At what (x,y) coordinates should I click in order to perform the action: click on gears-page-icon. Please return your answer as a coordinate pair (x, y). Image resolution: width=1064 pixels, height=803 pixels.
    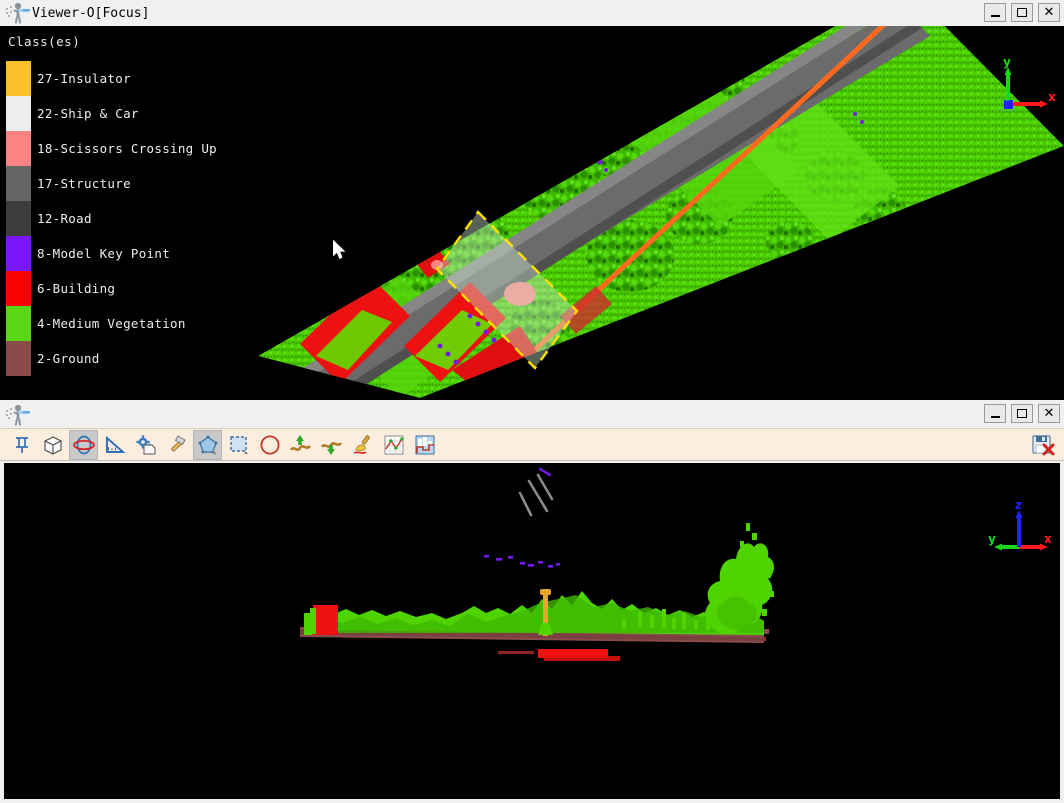
    Looking at the image, I should click on (146, 445).